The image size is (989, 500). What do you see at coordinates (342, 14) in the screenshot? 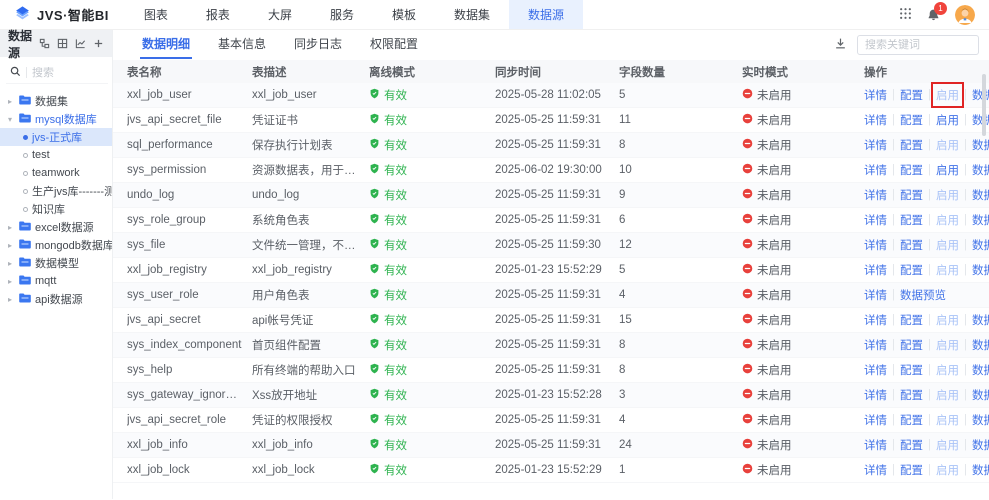
I see `nav-item-服务: 服务` at bounding box center [342, 14].